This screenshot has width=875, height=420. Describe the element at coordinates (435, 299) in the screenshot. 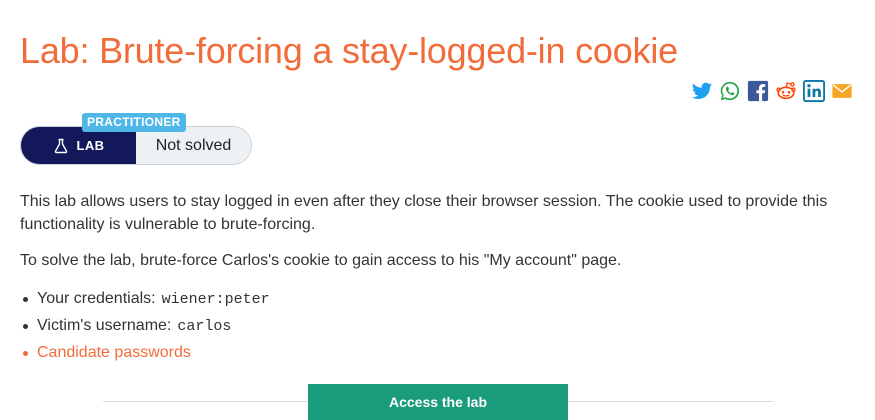

I see `list-item: Your credentials: wiener:peter` at that location.